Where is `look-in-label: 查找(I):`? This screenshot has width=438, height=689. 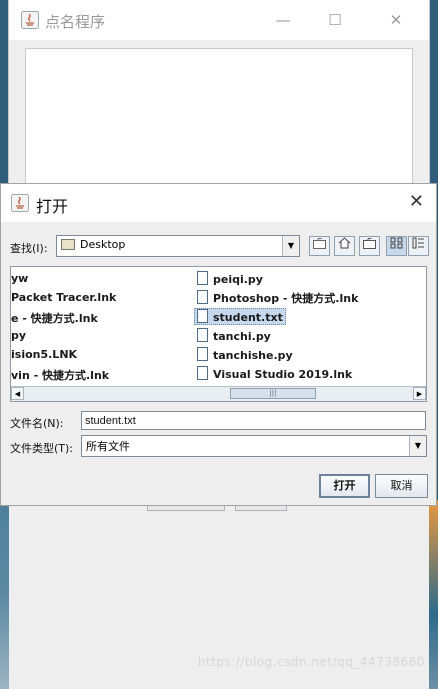
look-in-label: 查找(I): is located at coordinates (29, 248).